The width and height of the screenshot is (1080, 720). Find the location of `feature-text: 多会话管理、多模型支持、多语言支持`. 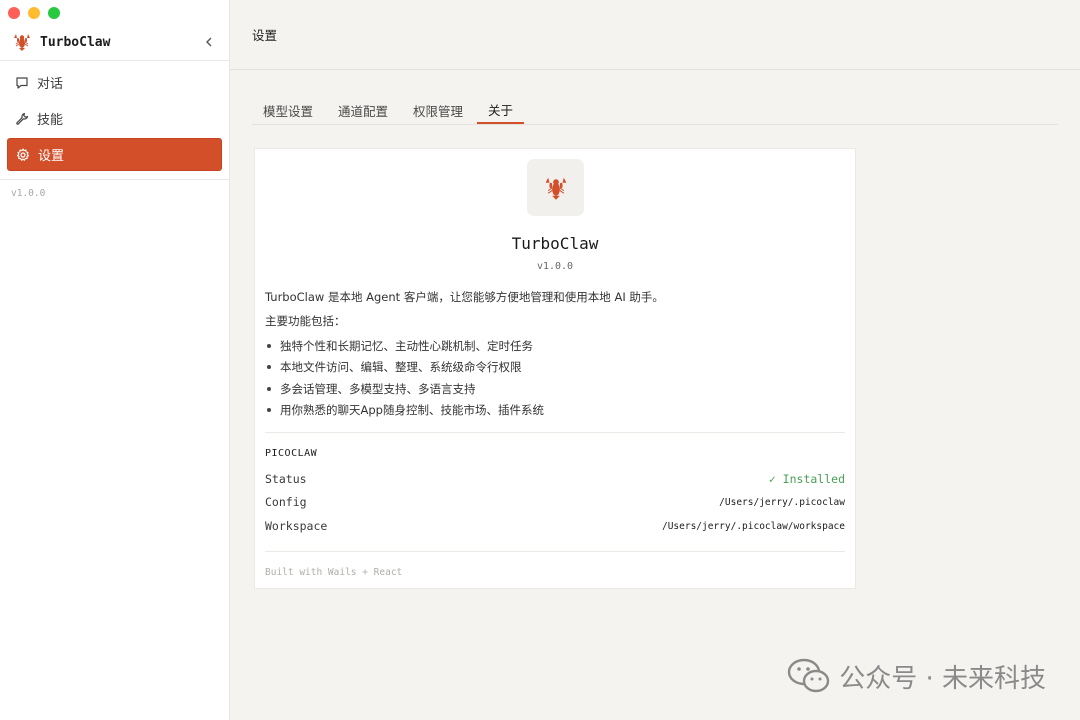

feature-text: 多会话管理、多模型支持、多语言支持 is located at coordinates (378, 388).